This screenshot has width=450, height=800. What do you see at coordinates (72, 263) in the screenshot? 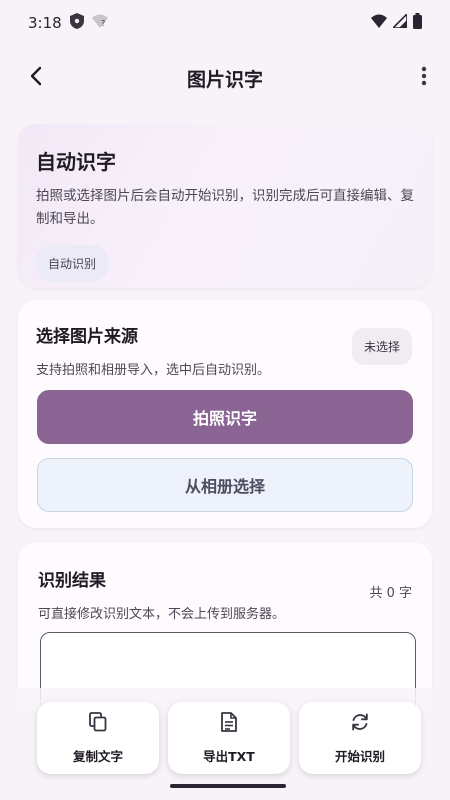
I see `auto-recognition-badge: 自动识别` at bounding box center [72, 263].